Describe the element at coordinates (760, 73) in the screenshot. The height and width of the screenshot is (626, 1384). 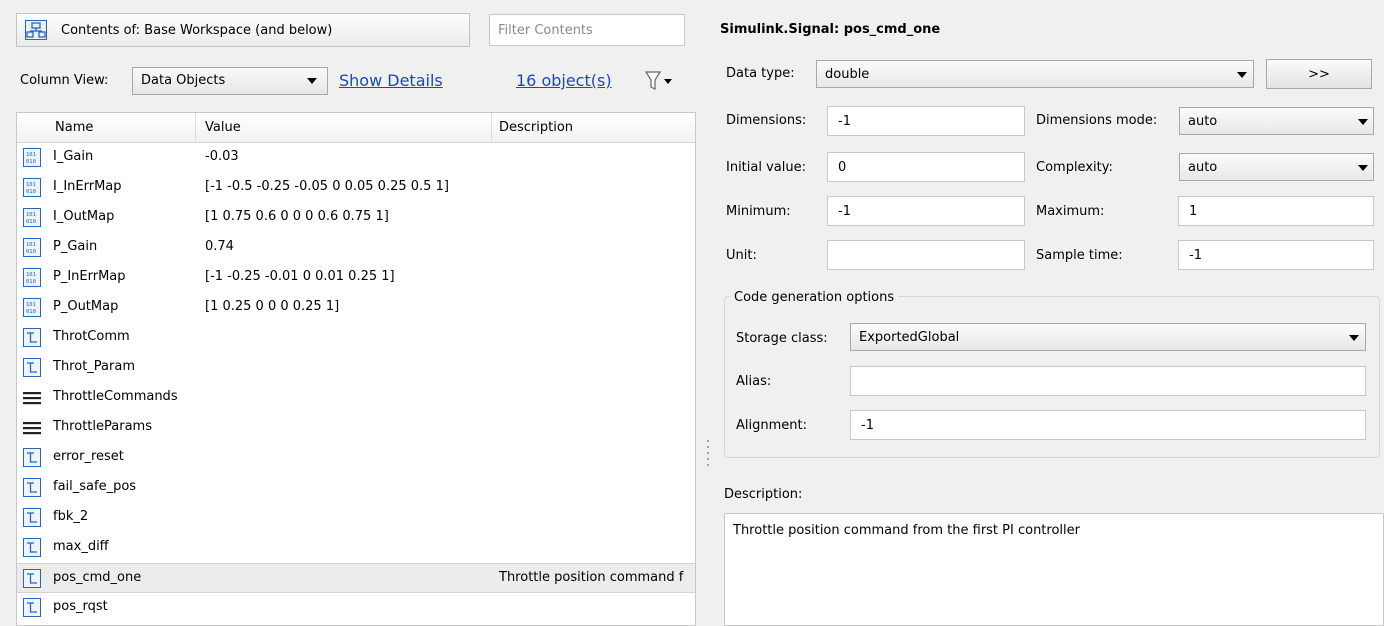
I see `data-type-label: Data type:` at that location.